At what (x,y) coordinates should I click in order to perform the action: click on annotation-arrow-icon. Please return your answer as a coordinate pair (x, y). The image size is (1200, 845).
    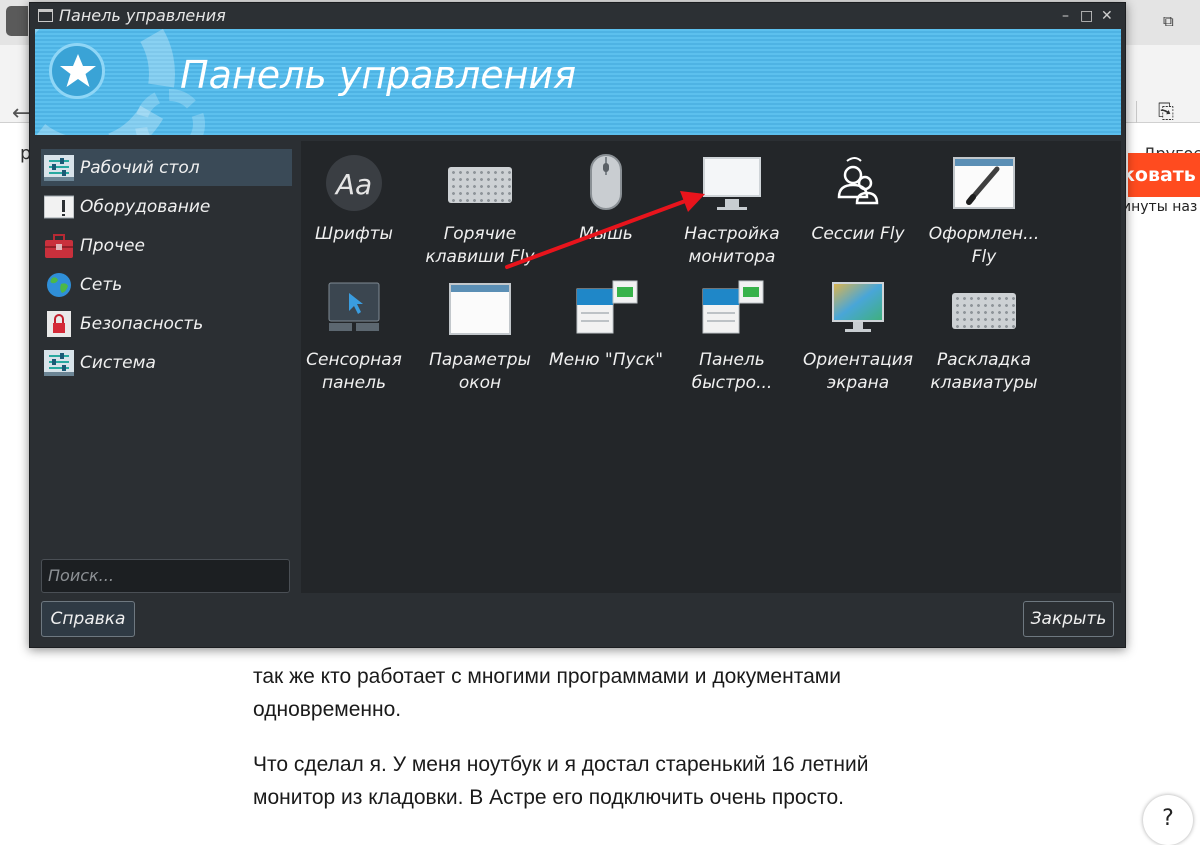
    Looking at the image, I should click on (605, 230).